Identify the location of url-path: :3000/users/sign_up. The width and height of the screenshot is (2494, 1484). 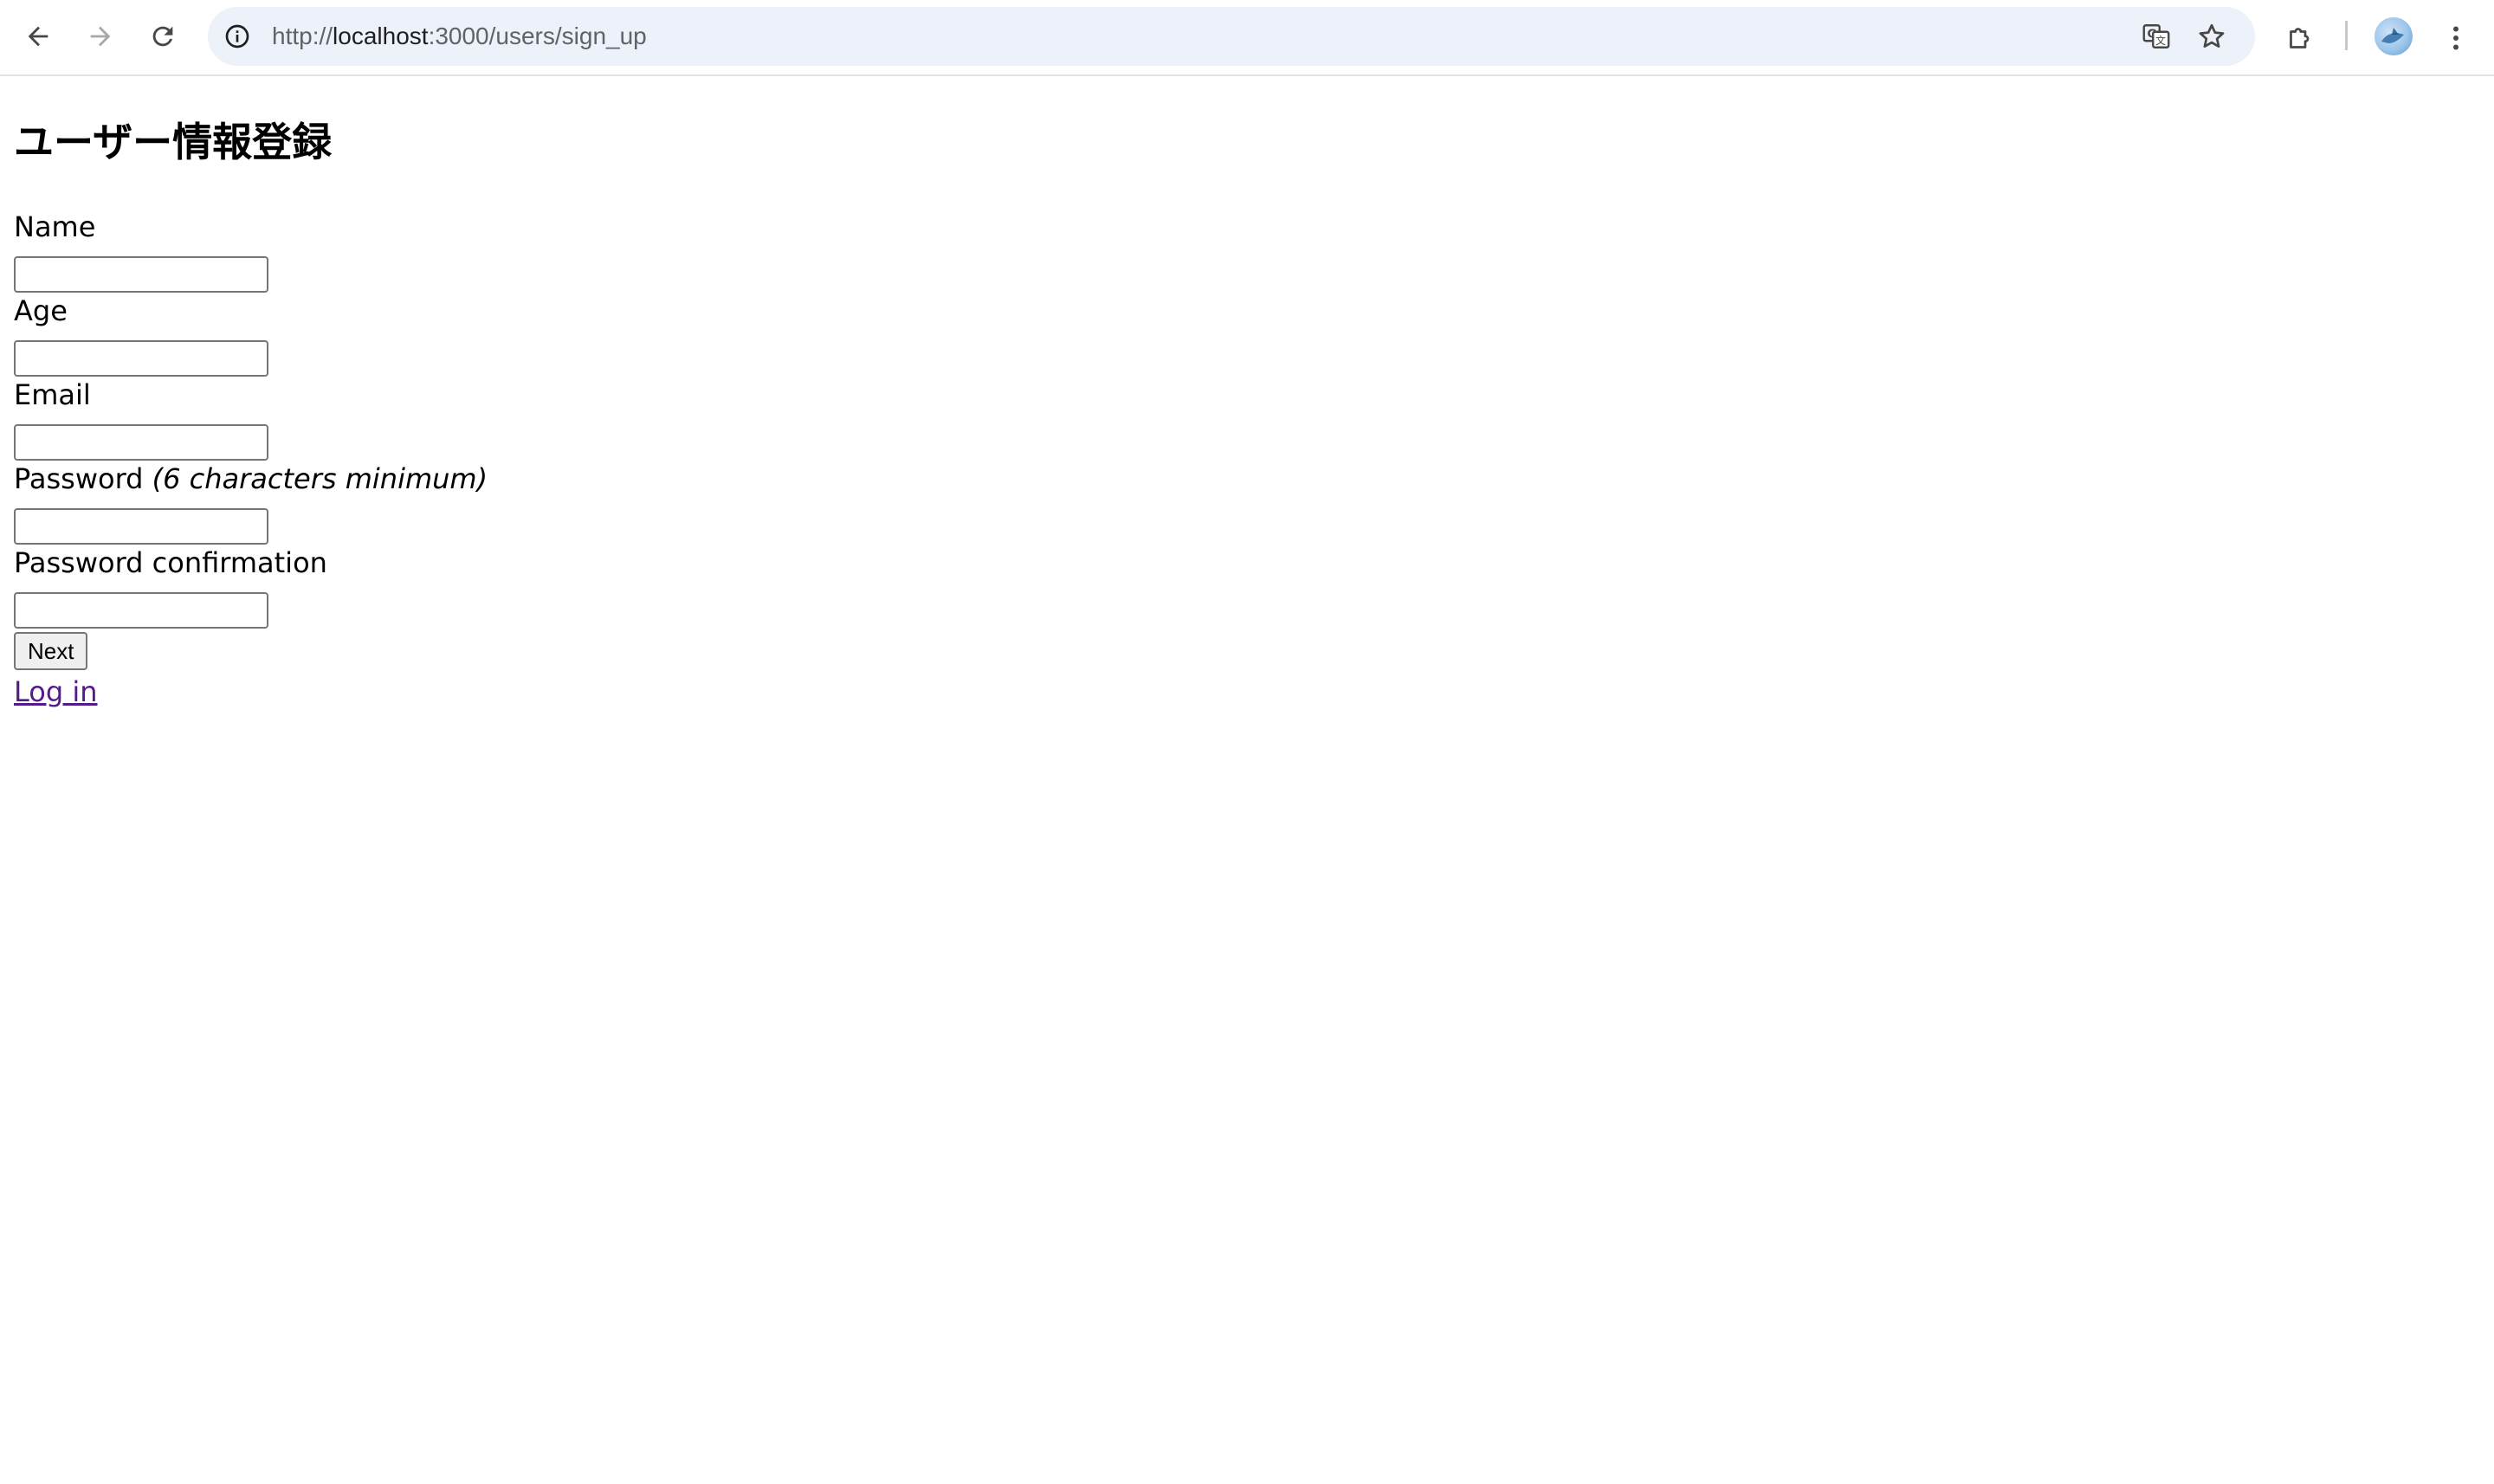
(538, 36).